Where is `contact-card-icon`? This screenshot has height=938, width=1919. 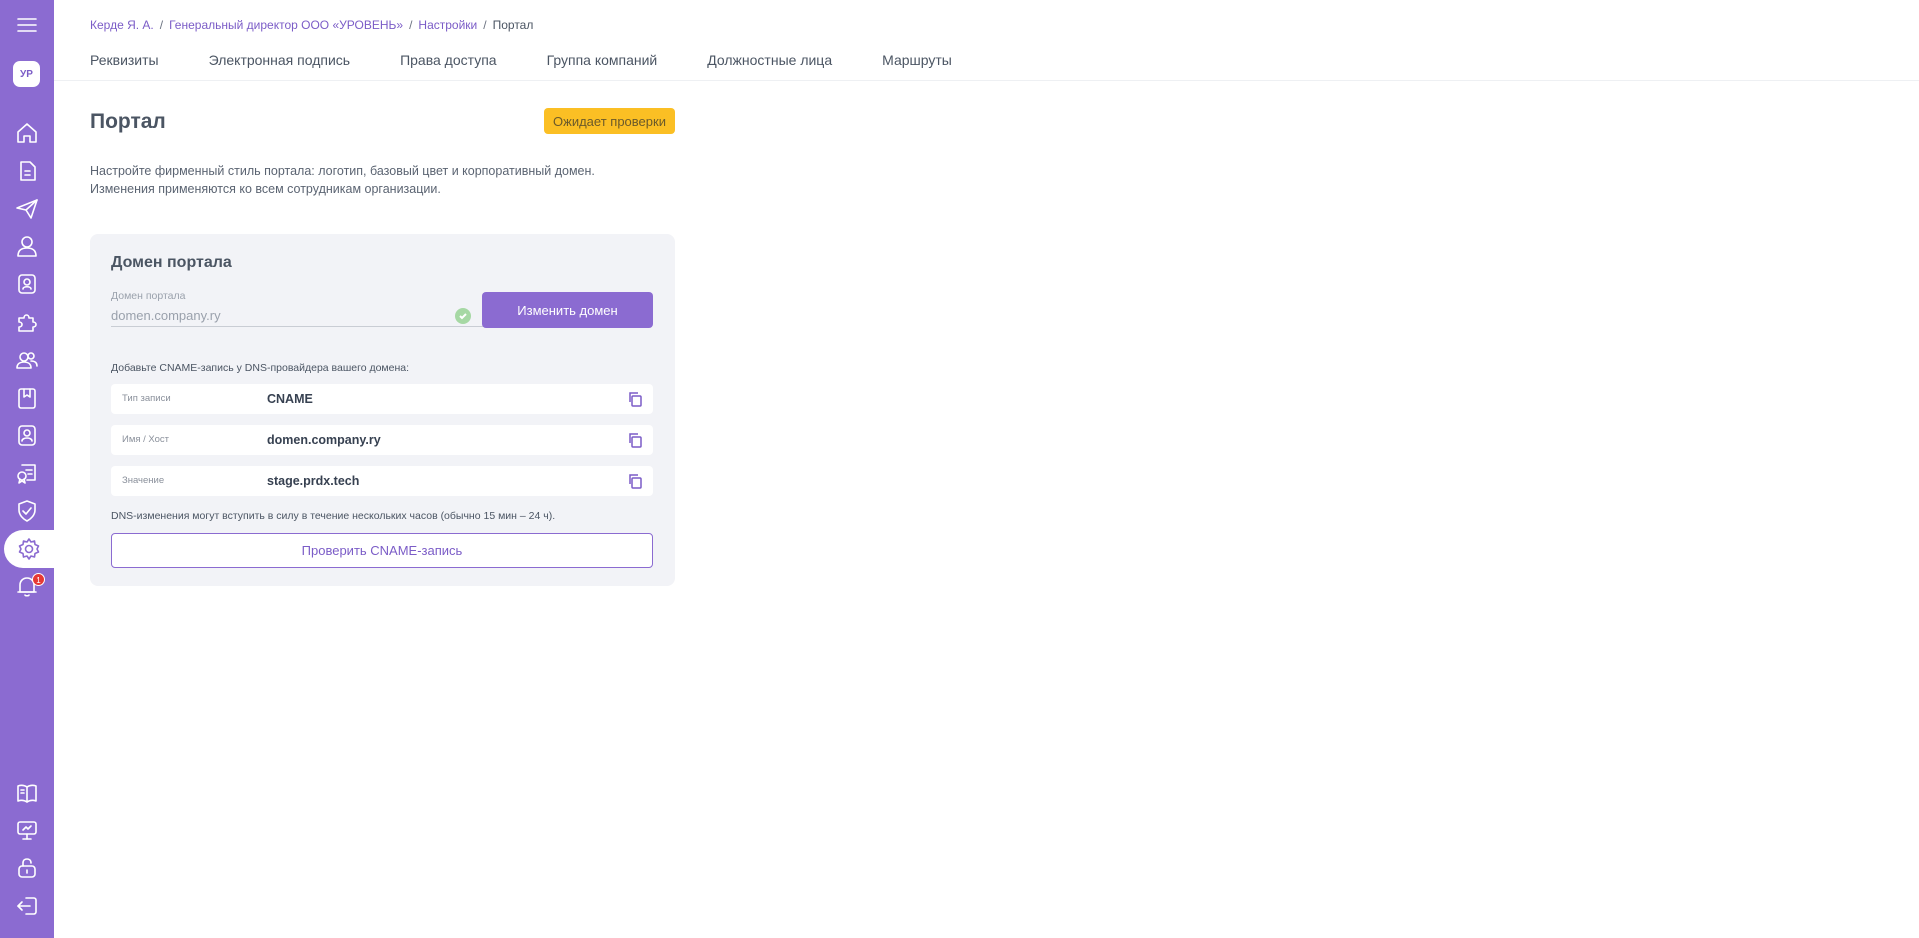 contact-card-icon is located at coordinates (27, 435).